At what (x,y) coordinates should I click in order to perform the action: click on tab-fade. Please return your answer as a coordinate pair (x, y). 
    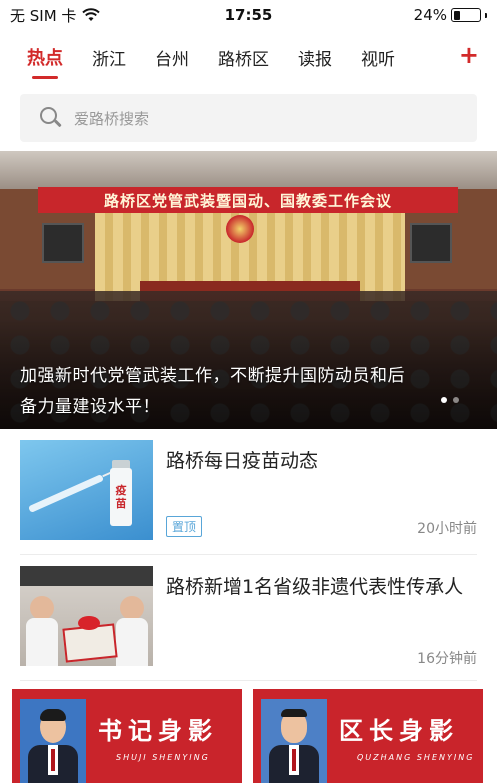
    Looking at the image, I should click on (490, 55).